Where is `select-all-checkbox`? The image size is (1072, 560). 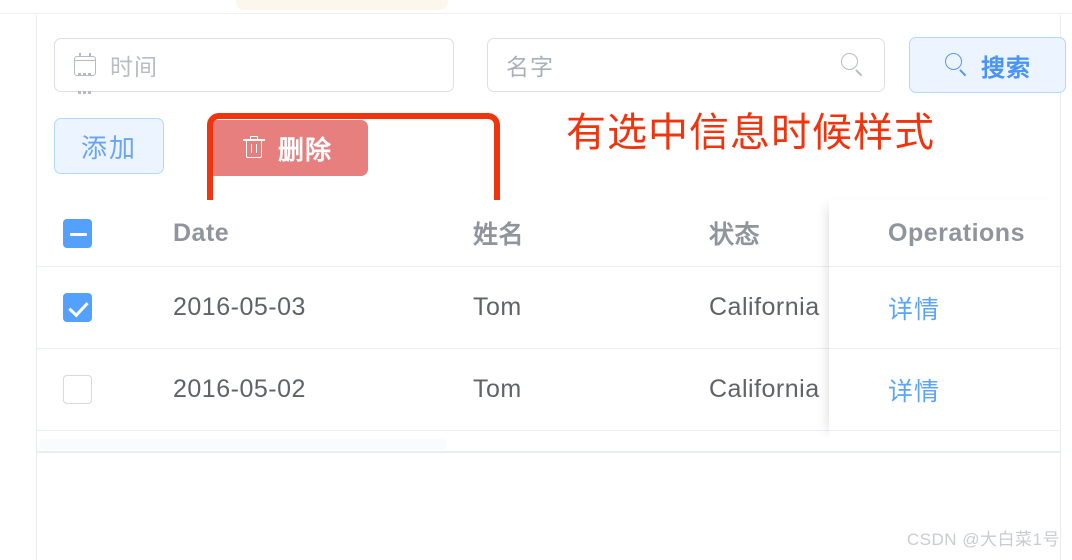
select-all-checkbox is located at coordinates (77, 233).